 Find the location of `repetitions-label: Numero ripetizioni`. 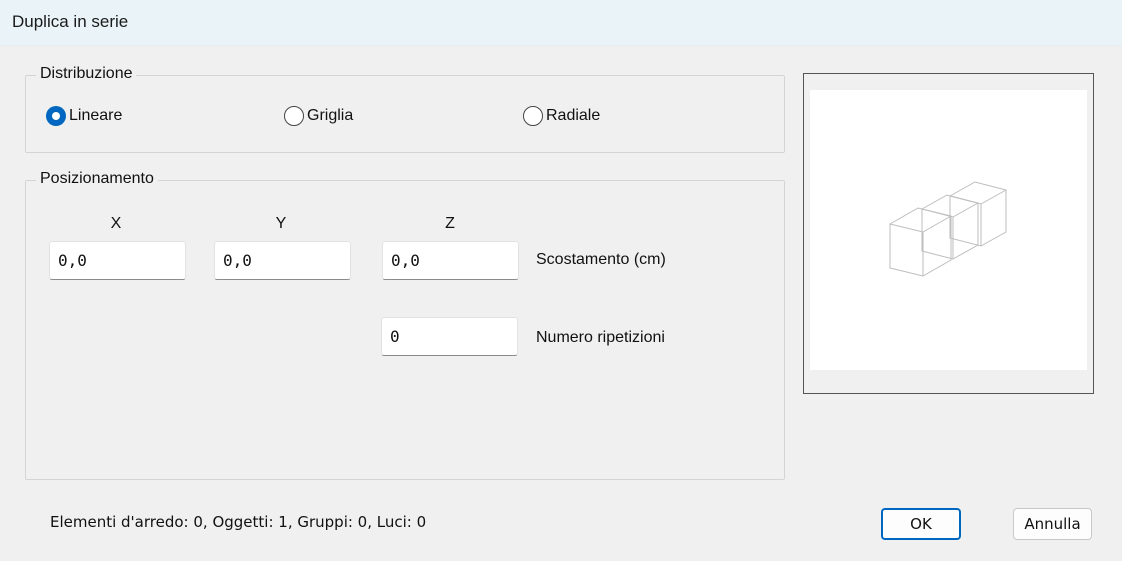

repetitions-label: Numero ripetizioni is located at coordinates (600, 337).